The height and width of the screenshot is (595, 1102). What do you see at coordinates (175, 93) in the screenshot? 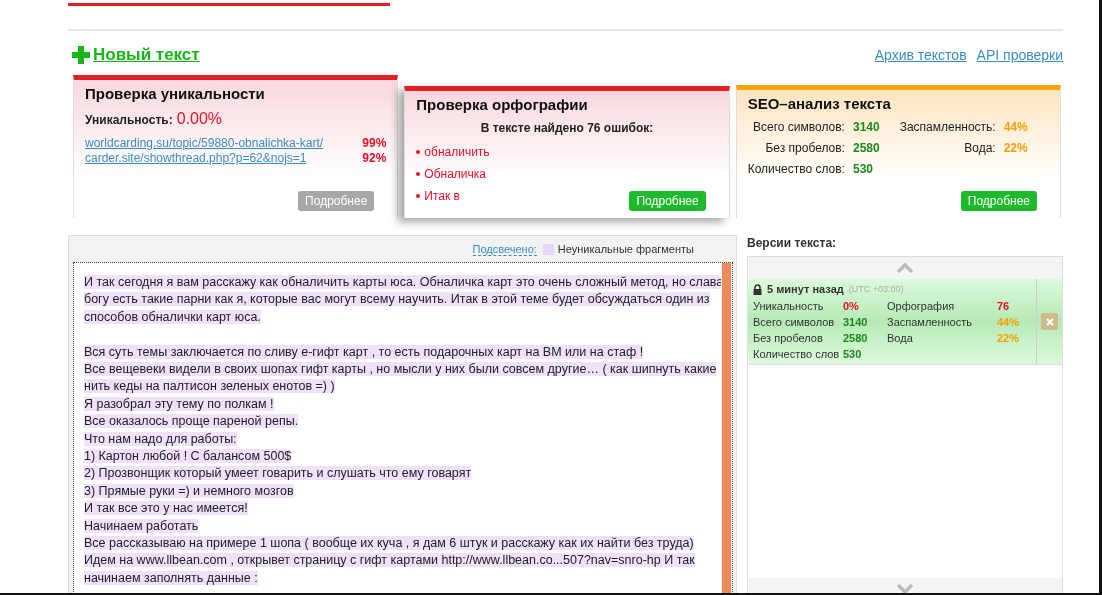
I see `card-title: Проверка уникальности` at bounding box center [175, 93].